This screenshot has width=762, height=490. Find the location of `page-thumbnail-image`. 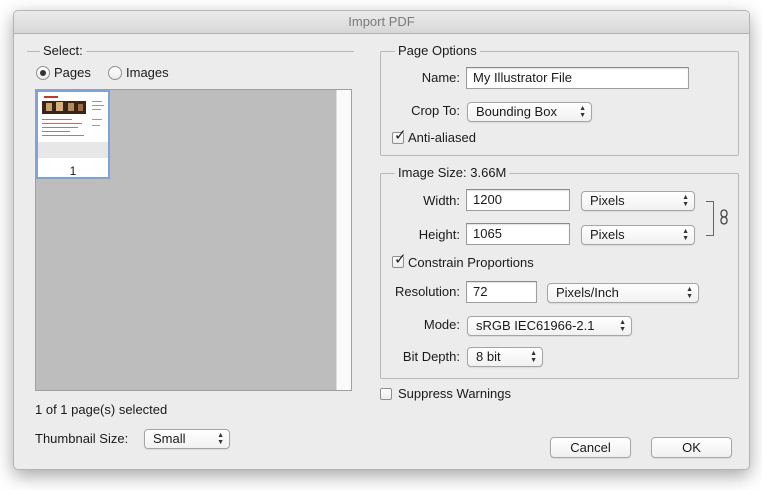

page-thumbnail-image is located at coordinates (73, 125).